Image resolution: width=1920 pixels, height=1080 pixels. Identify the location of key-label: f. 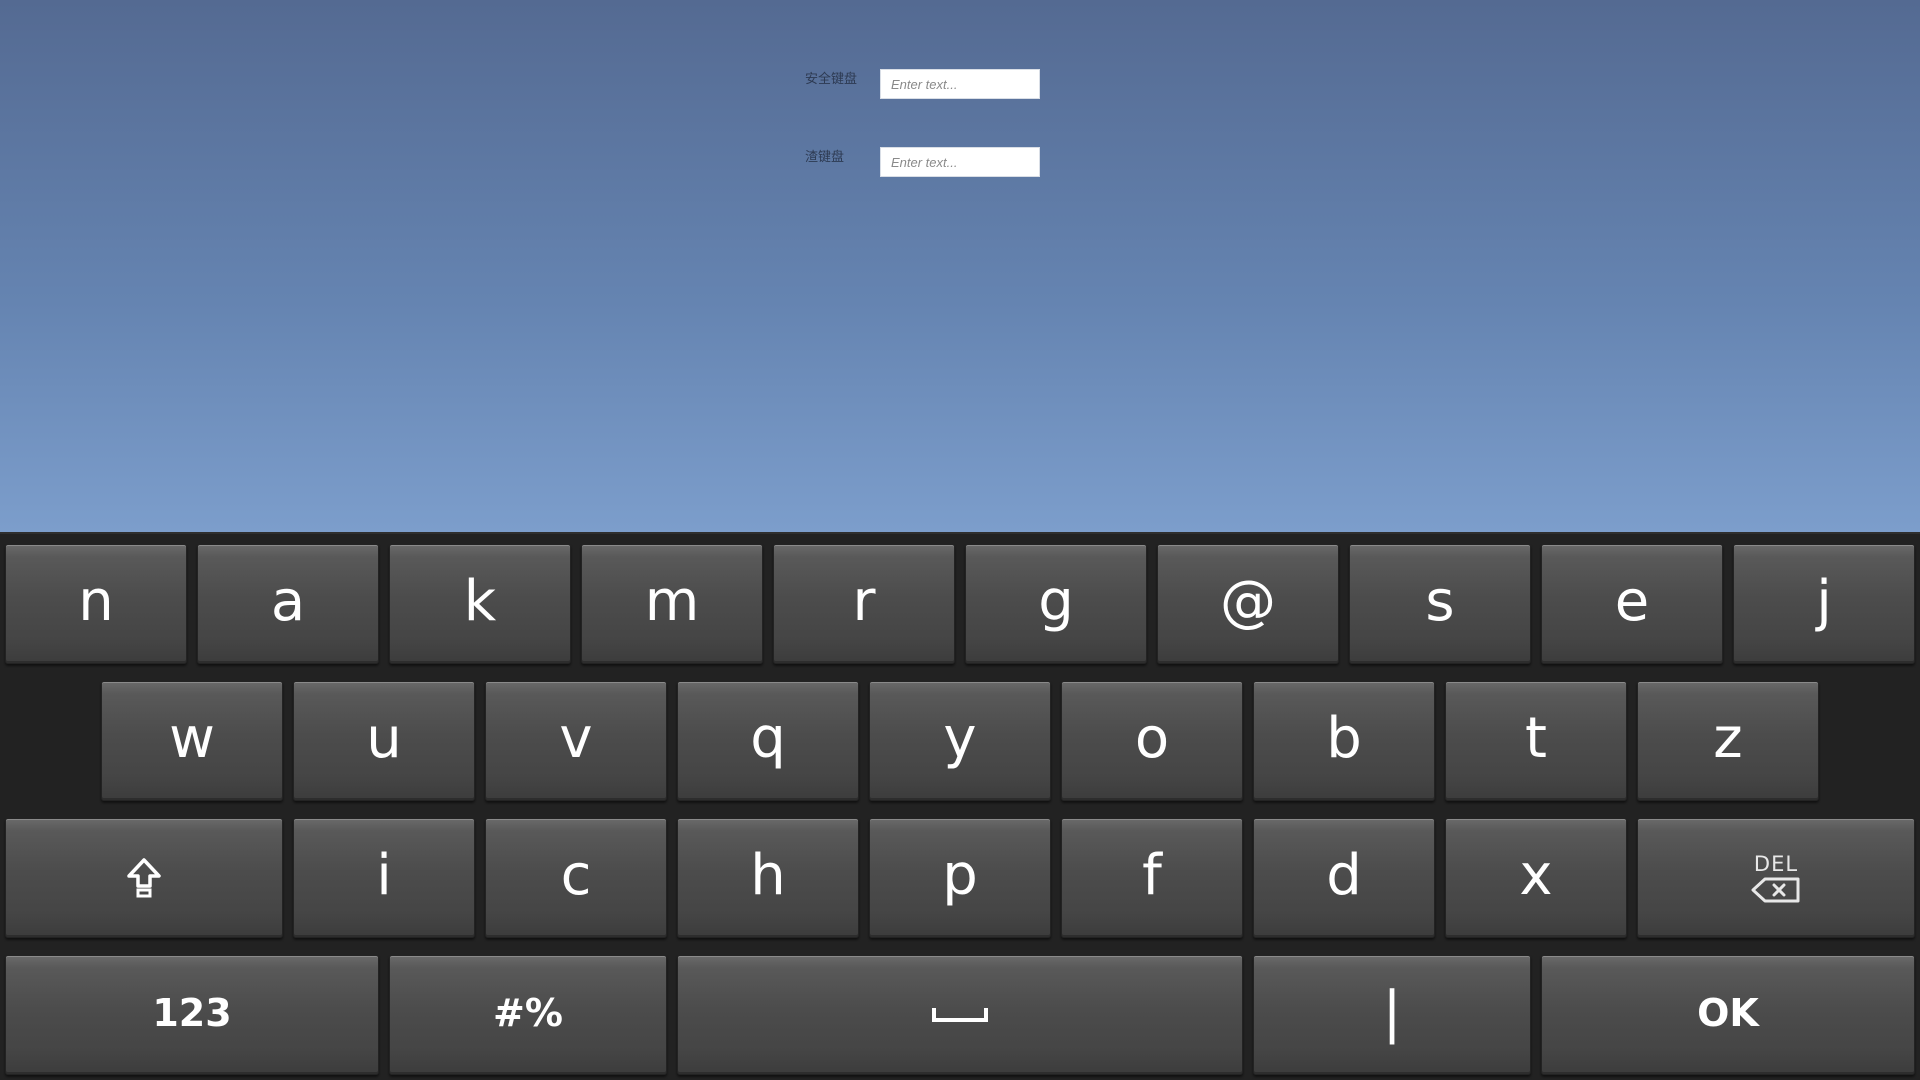
(1152, 875).